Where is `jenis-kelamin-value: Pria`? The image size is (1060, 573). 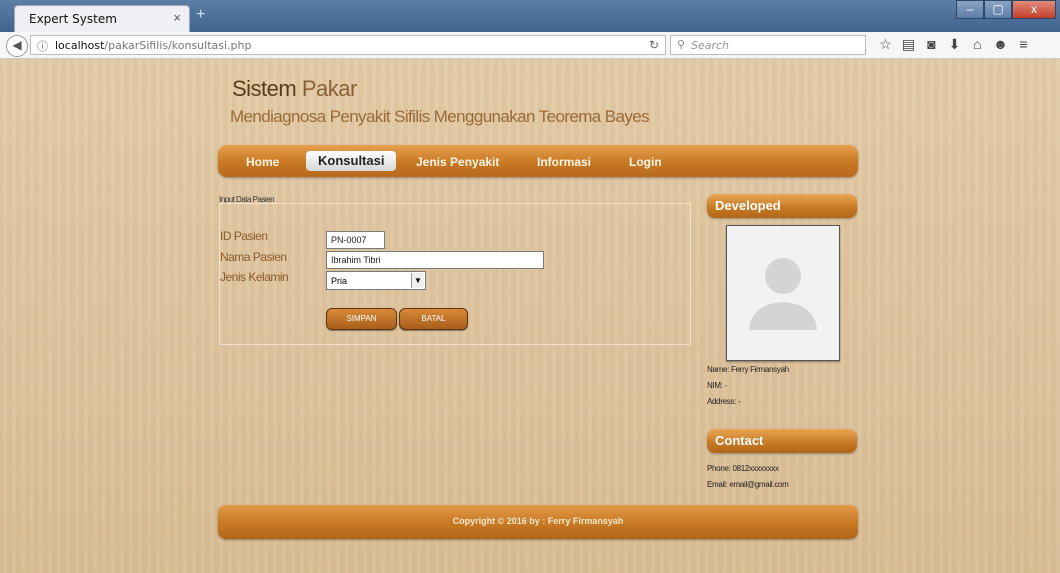 jenis-kelamin-value: Pria is located at coordinates (339, 281).